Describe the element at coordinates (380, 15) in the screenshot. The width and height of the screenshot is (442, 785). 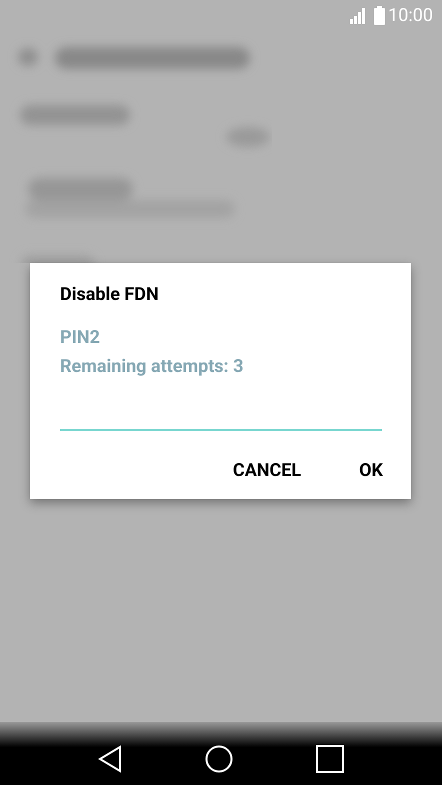
I see `battery-icon` at that location.